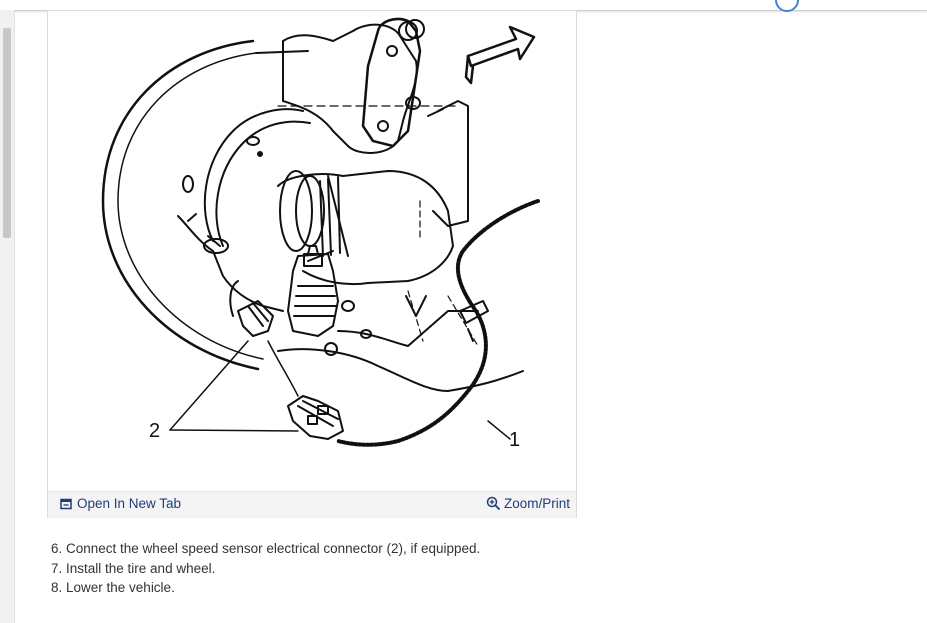 This screenshot has width=927, height=623. Describe the element at coordinates (155, 431) in the screenshot. I see `callout-2: 2` at that location.